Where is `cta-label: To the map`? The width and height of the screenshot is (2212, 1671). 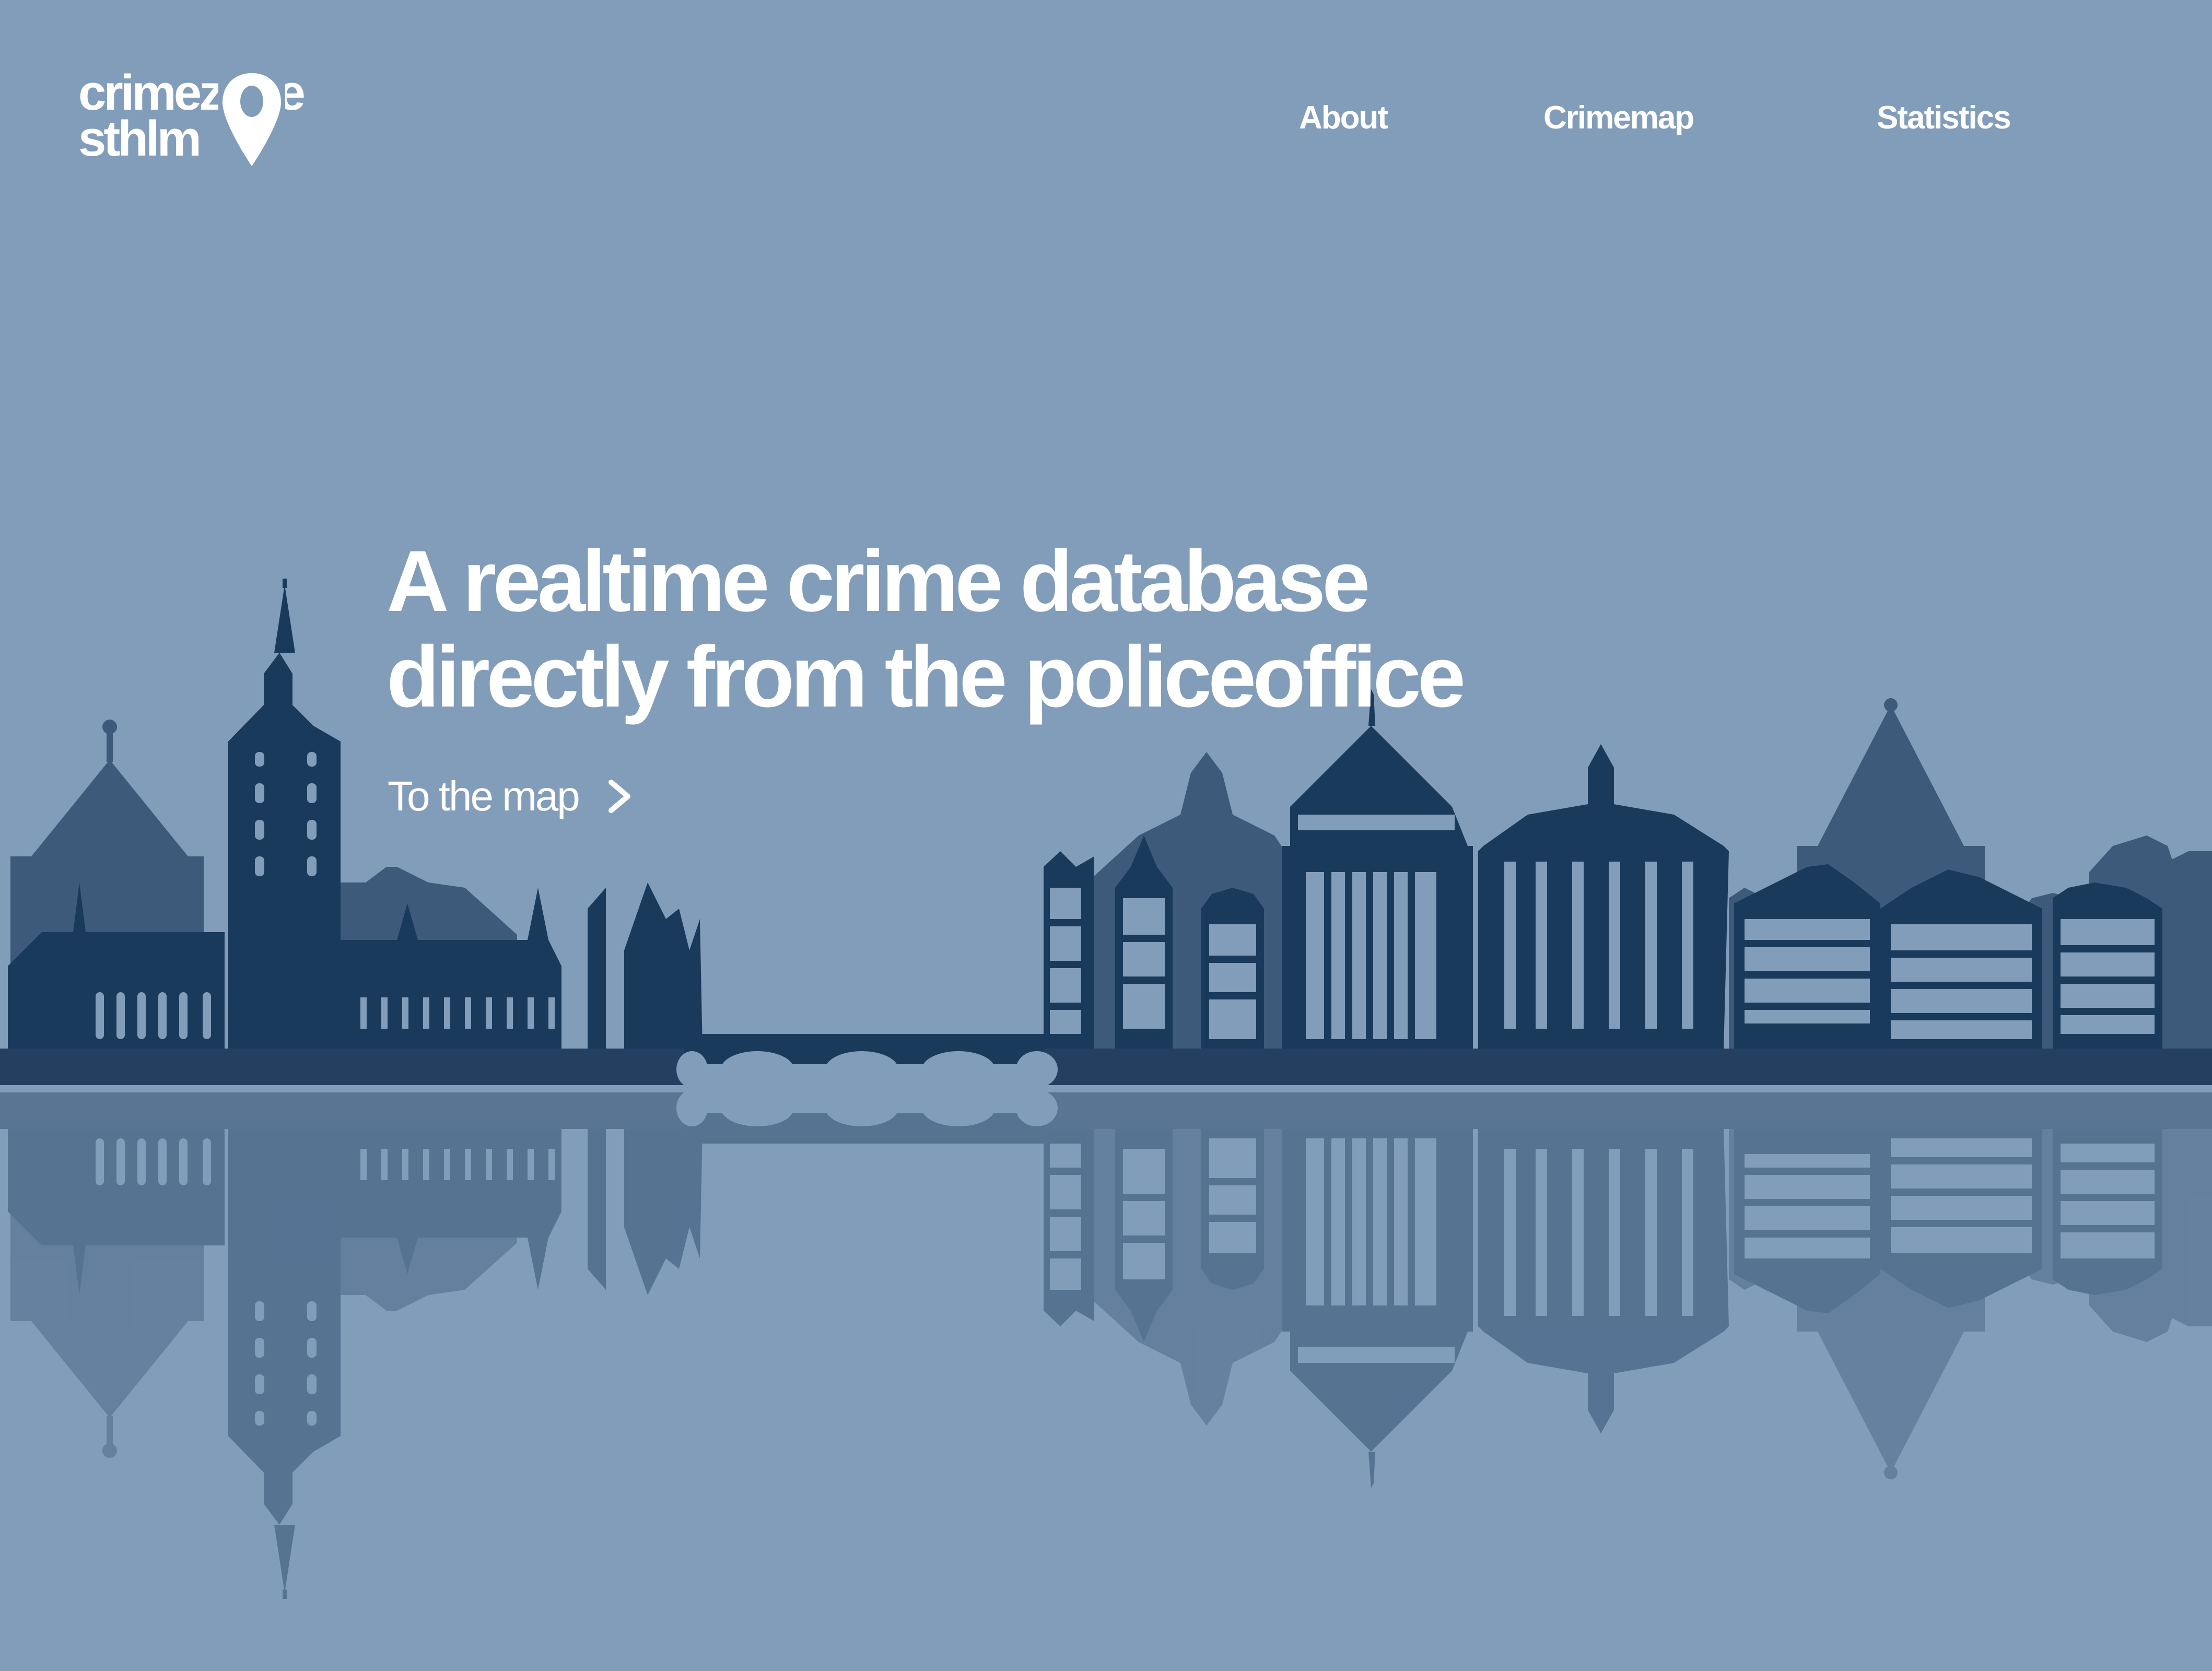
cta-label: To the map is located at coordinates (484, 796).